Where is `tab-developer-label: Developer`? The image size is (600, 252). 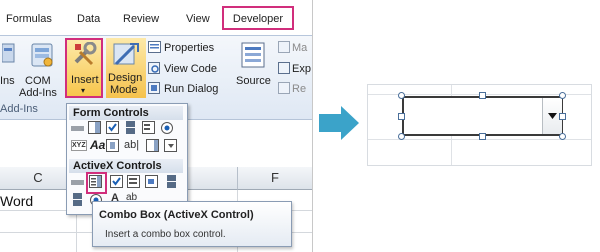 tab-developer-label: Developer is located at coordinates (258, 19).